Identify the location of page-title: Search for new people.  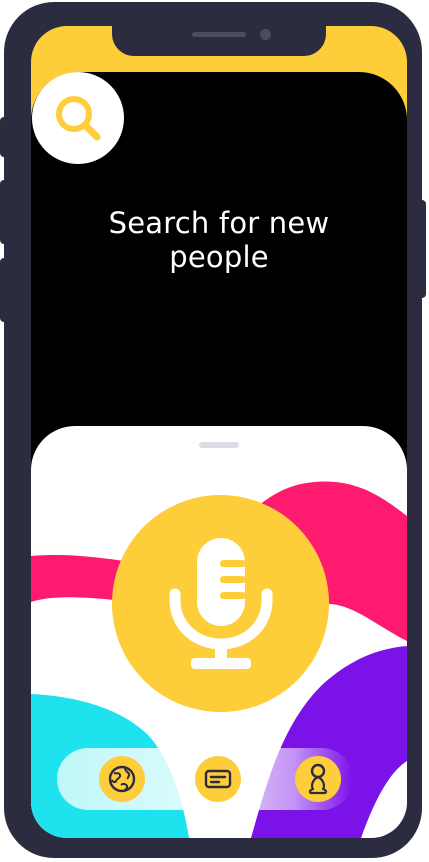
(219, 240).